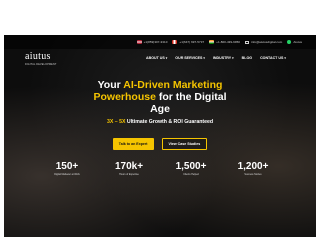  Describe the element at coordinates (160, 144) in the screenshot. I see `hero-buttons: Talk to an Expert View Case Studies` at that location.